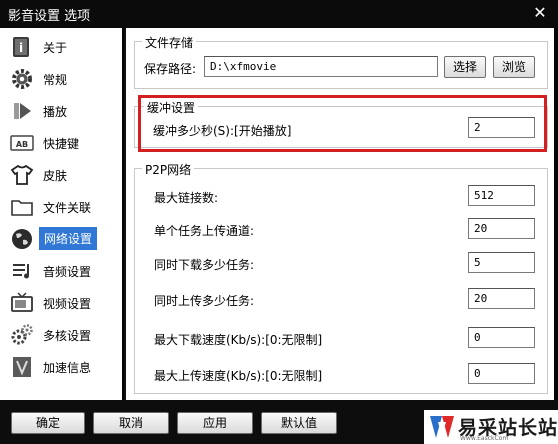  Describe the element at coordinates (22, 208) in the screenshot. I see `folder-icon` at that location.